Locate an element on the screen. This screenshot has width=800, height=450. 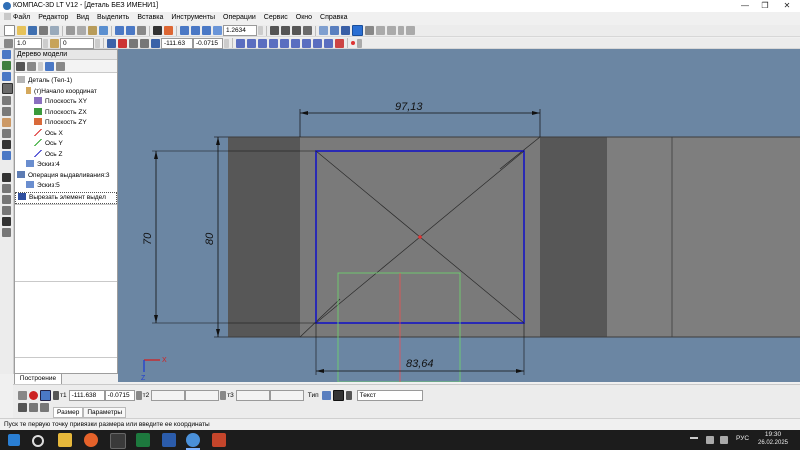
dimension-text-80: 80 is located at coordinates (210, 238).